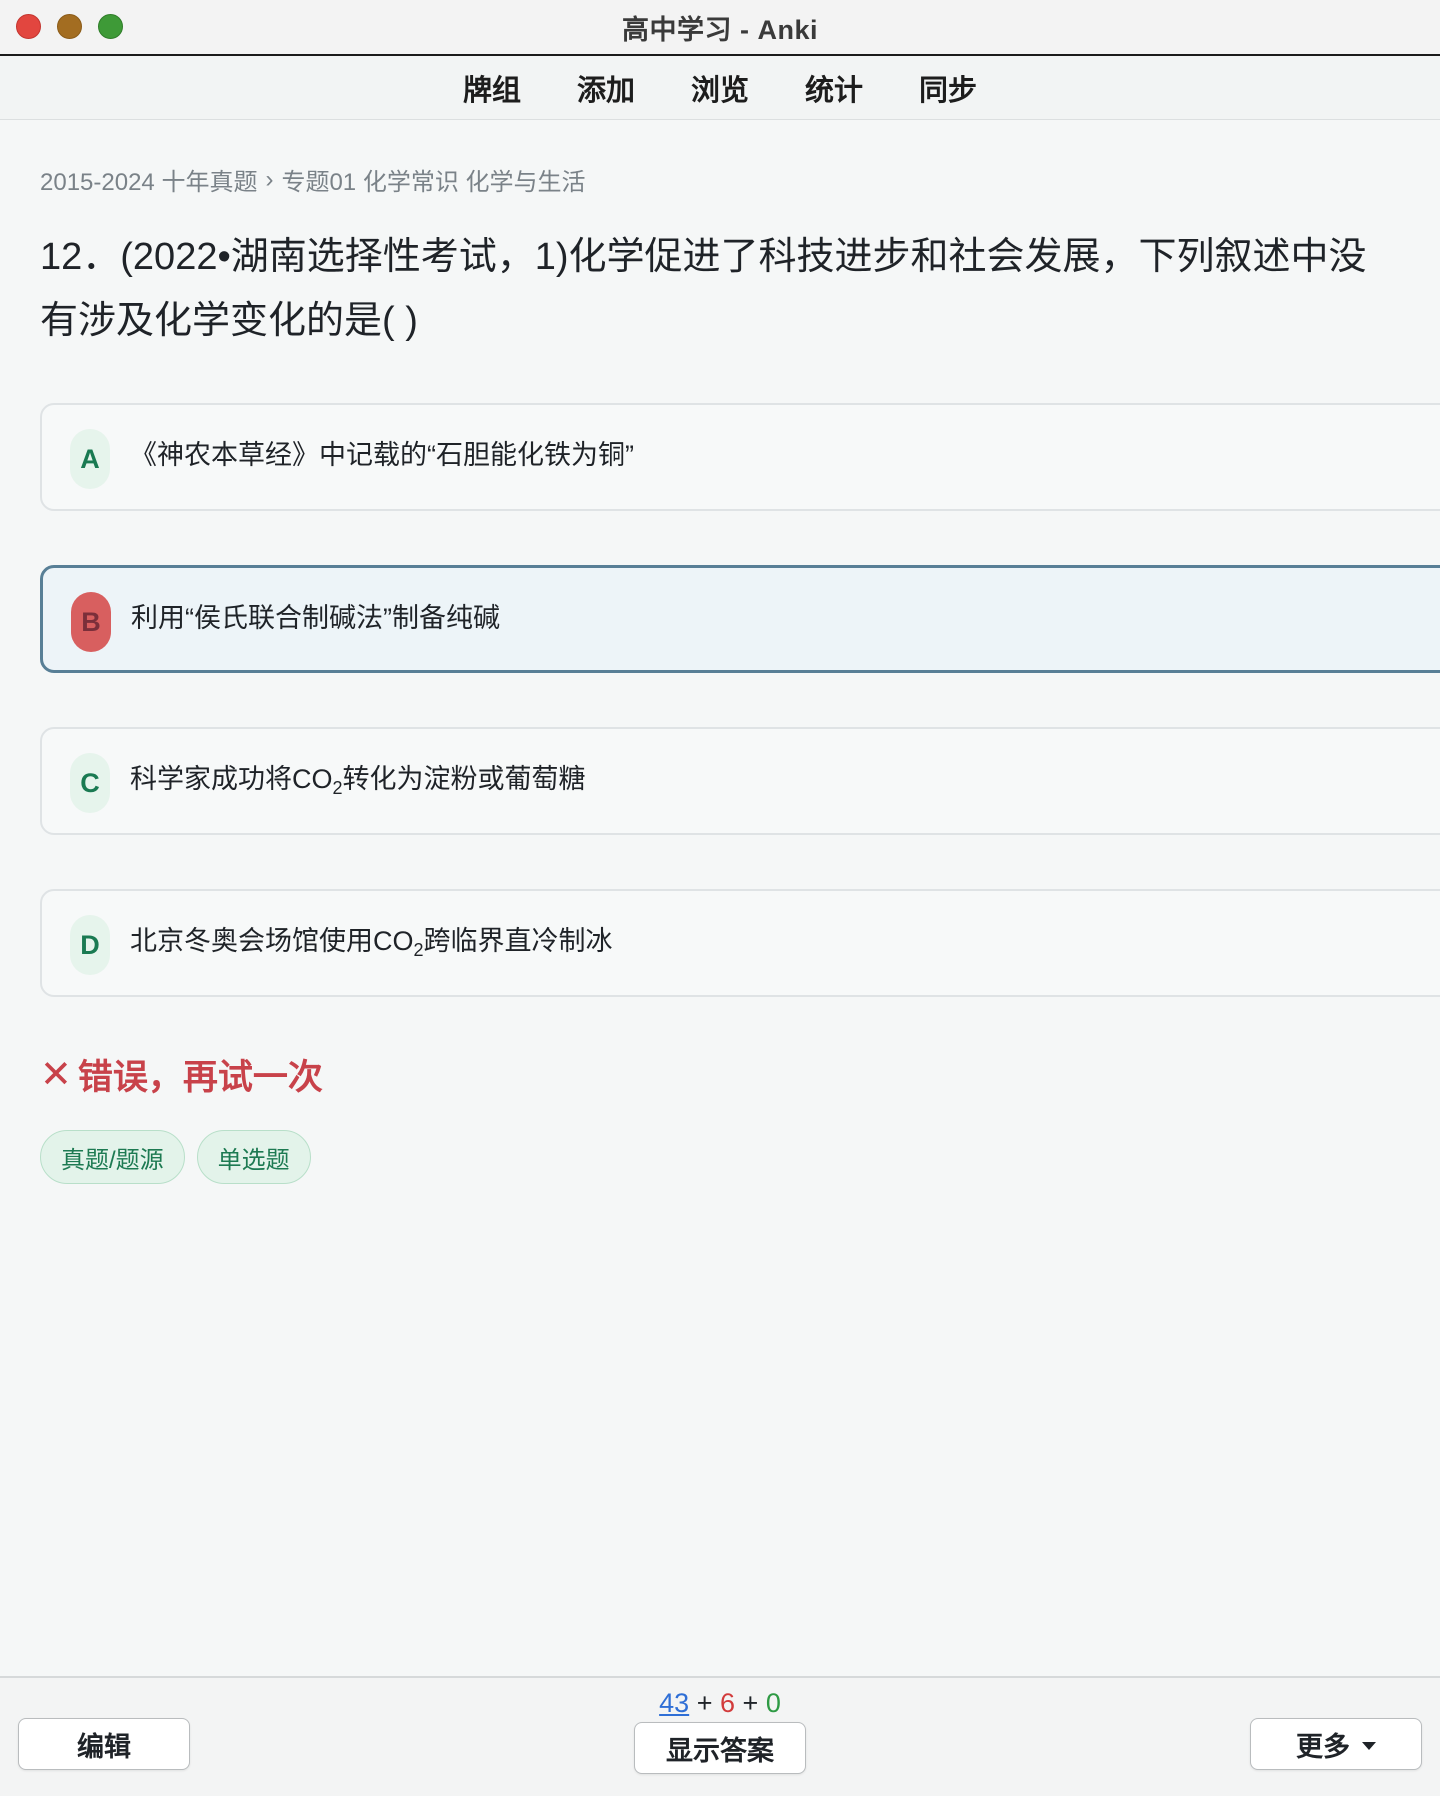 Image resolution: width=1440 pixels, height=1796 pixels. What do you see at coordinates (382, 455) in the screenshot?
I see `option-a-text: 《神农本草经》中记载的“石胆能化铁为铜”` at bounding box center [382, 455].